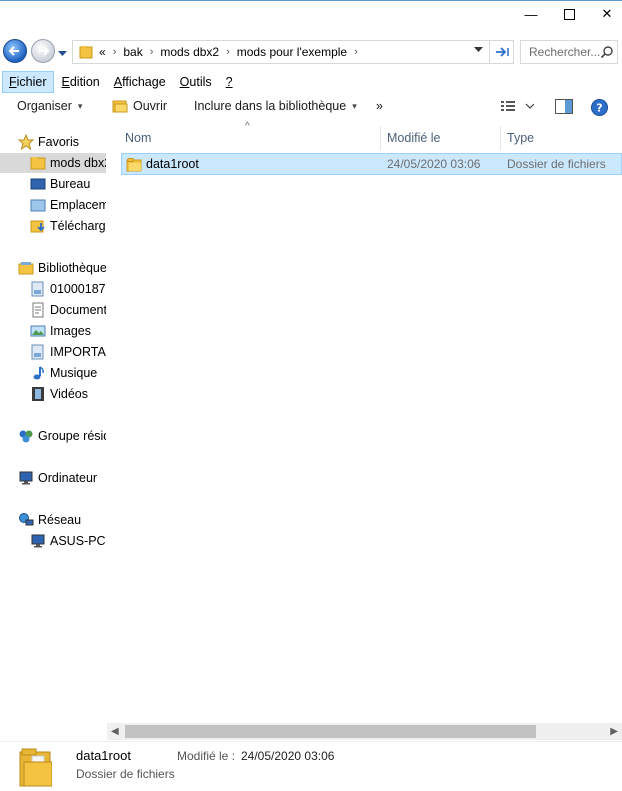 The height and width of the screenshot is (791, 622). Describe the element at coordinates (38, 310) in the screenshot. I see `documents-icon` at that location.